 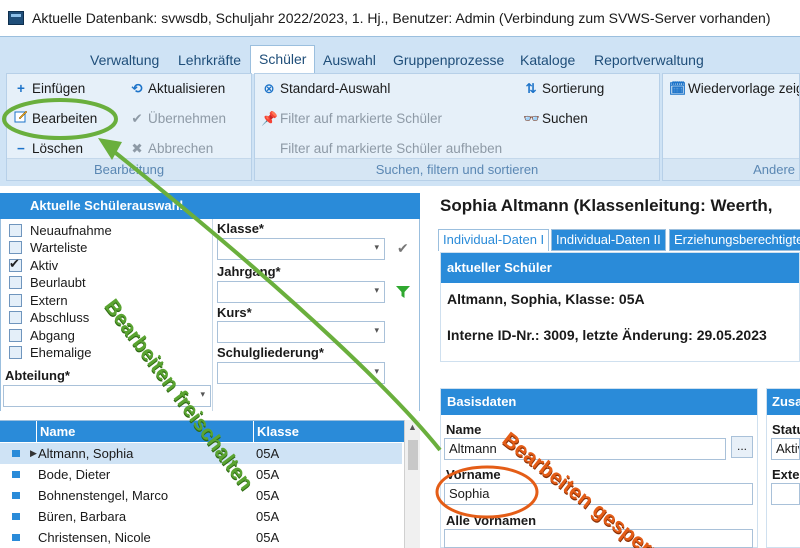 I want to click on extern-field, so click(x=785, y=494).